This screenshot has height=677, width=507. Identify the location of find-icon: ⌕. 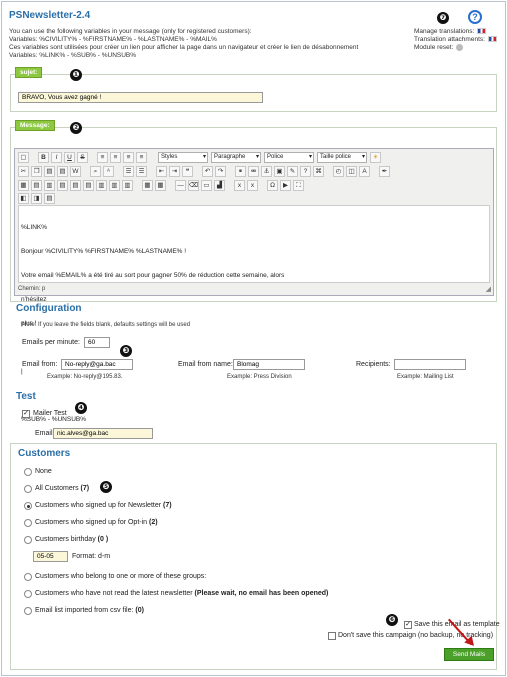
(95, 171).